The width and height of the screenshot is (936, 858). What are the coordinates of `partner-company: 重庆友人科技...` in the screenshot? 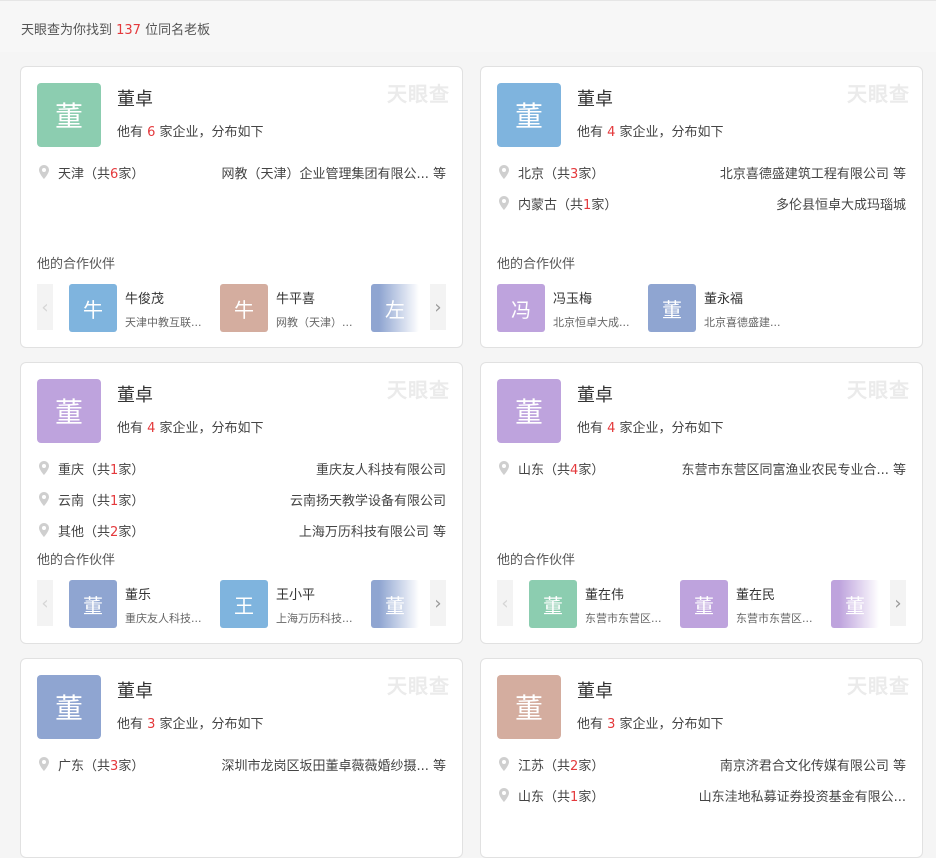 It's located at (163, 618).